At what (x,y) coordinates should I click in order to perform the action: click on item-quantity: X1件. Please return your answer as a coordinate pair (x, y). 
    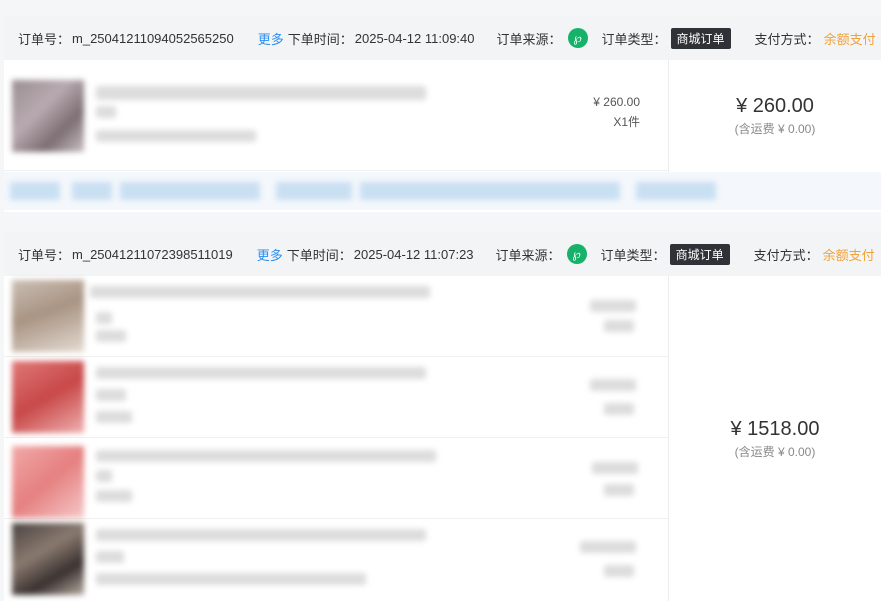
    Looking at the image, I should click on (626, 122).